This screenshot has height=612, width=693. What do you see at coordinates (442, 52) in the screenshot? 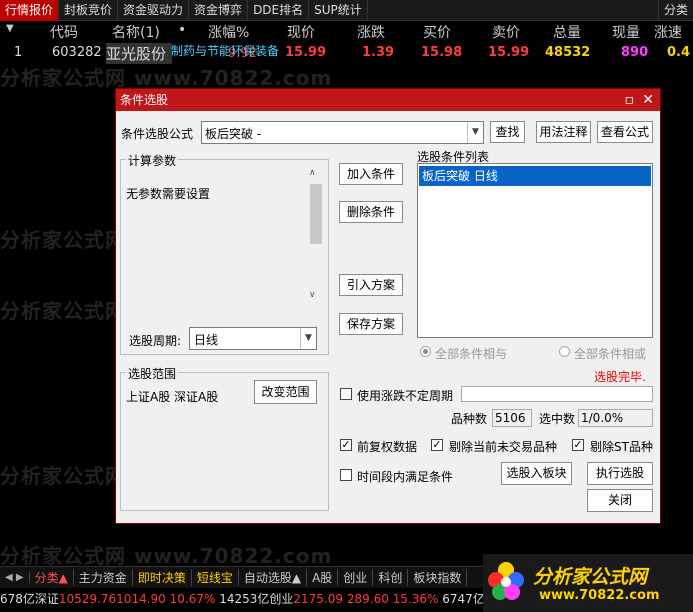
I see `row-bid: 15.98` at bounding box center [442, 52].